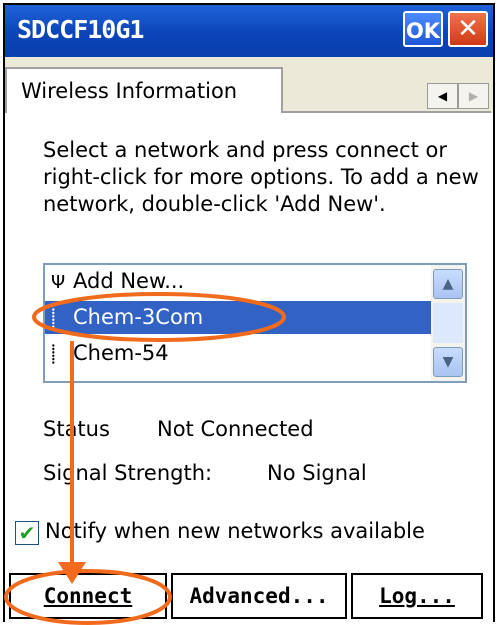 This screenshot has height=625, width=497. I want to click on connect-button: Connect, so click(88, 596).